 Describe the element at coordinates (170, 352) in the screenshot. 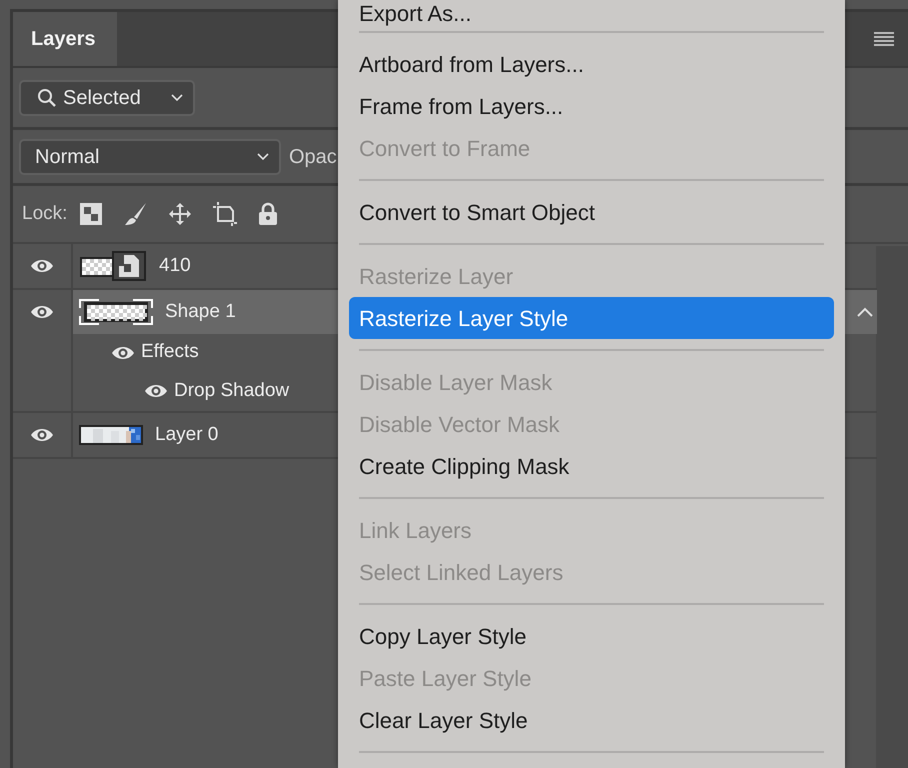

I see `effect-name: Effects` at that location.